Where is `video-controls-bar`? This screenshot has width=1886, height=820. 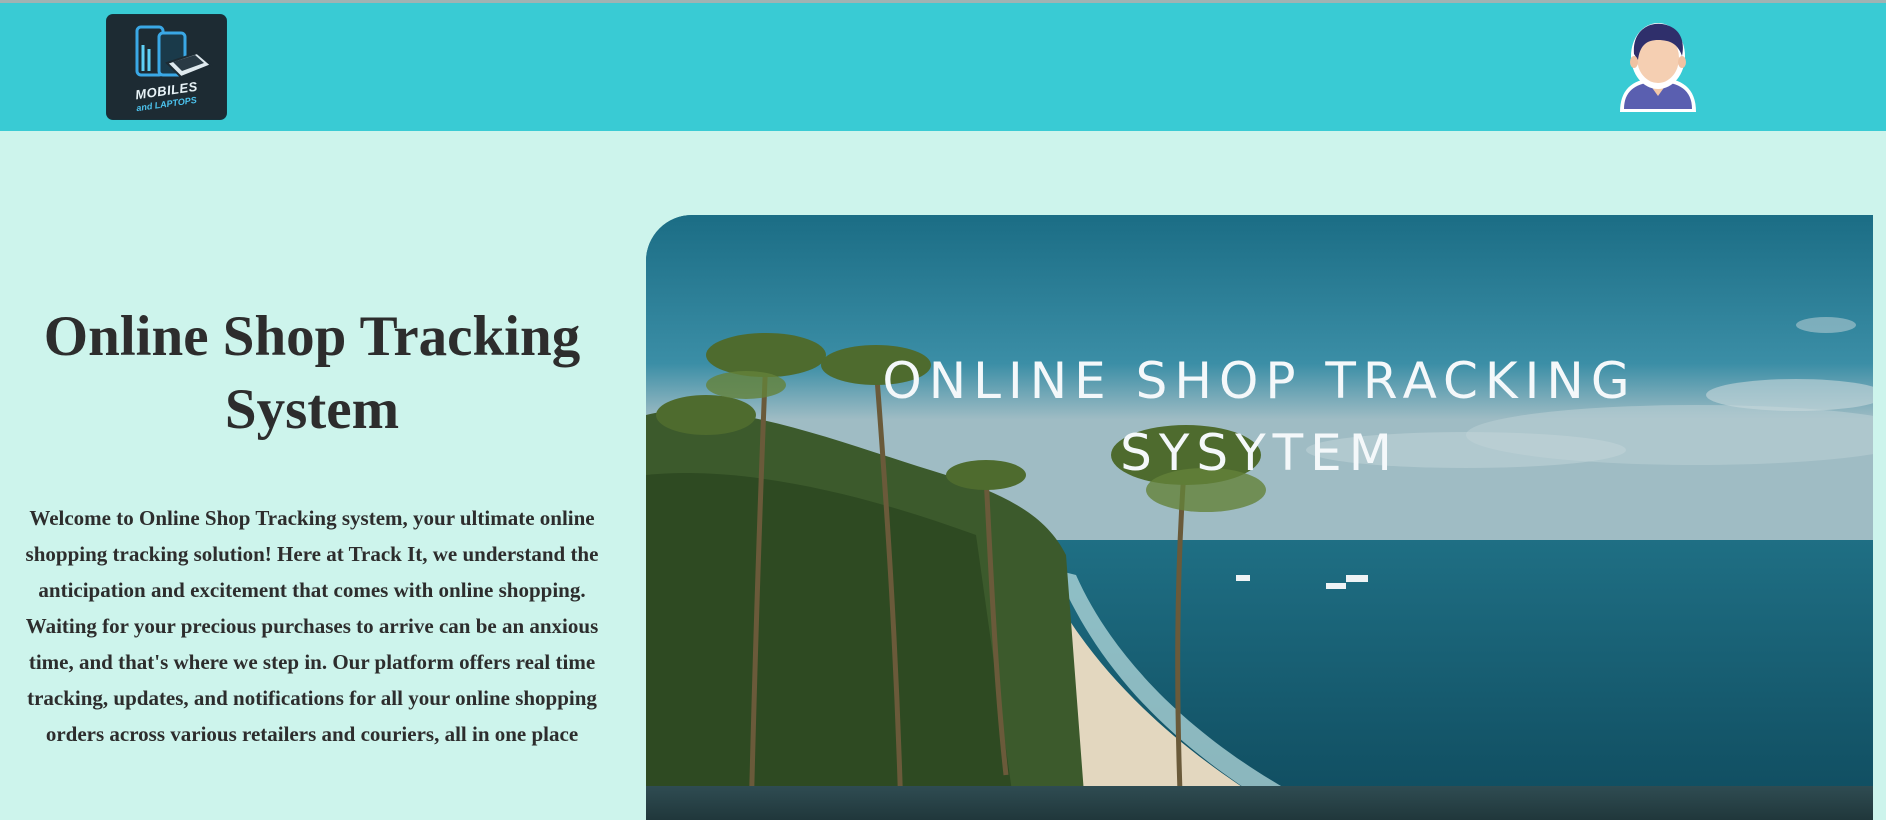 video-controls-bar is located at coordinates (1259, 803).